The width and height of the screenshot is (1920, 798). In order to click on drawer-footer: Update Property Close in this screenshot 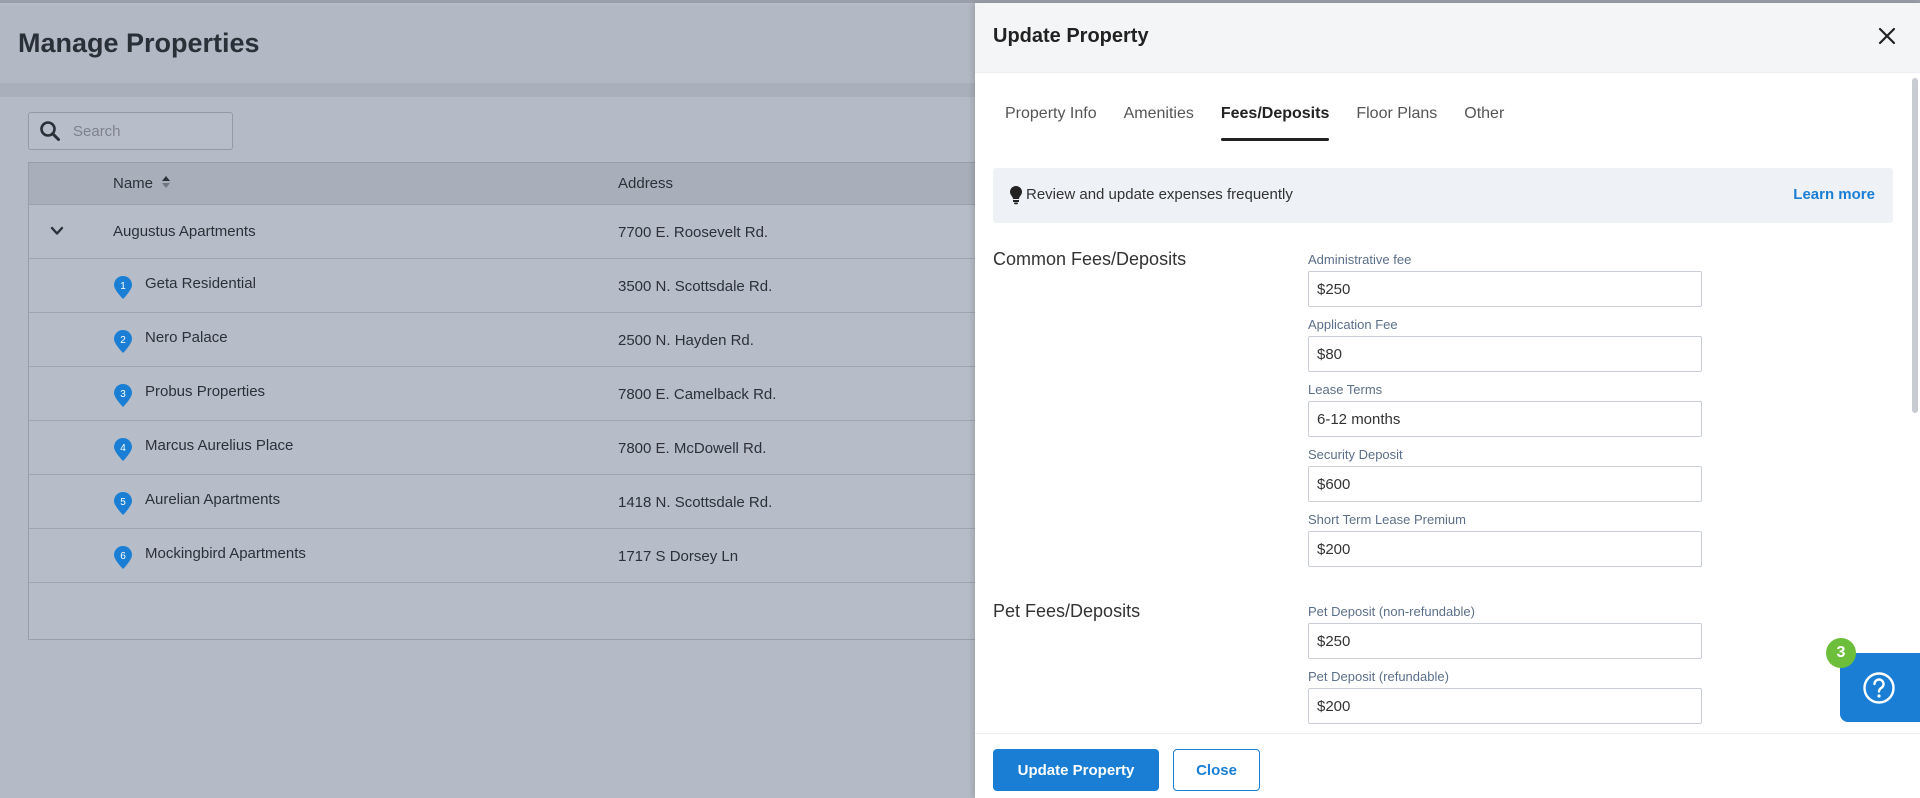, I will do `click(1447, 765)`.